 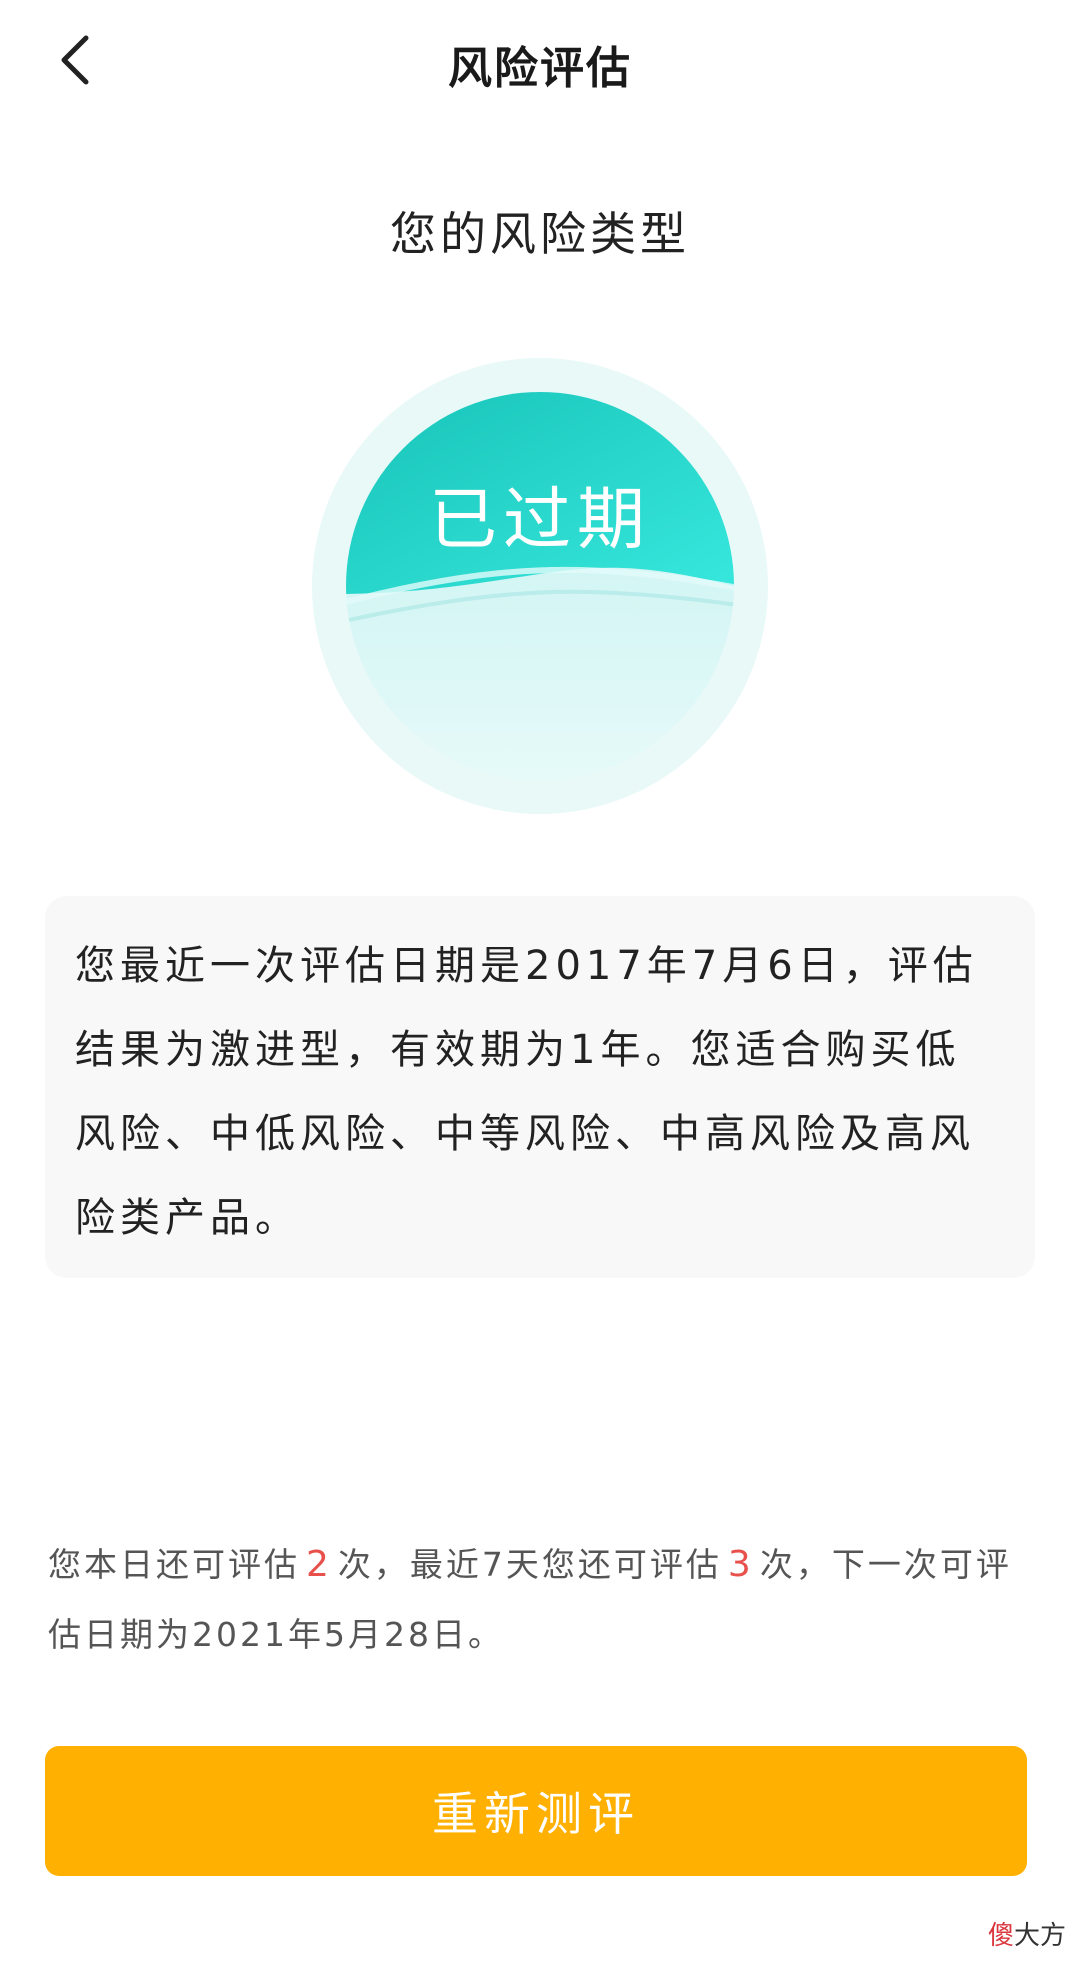 I want to click on retest-button: 重新测评, so click(x=536, y=1811).